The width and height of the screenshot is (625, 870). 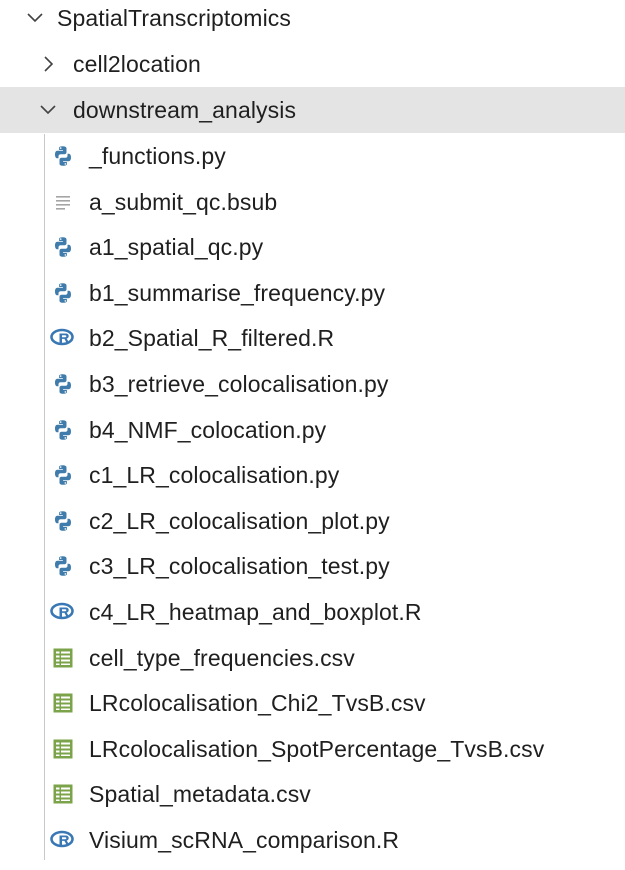 What do you see at coordinates (312, 156) in the screenshot?
I see `tree-item-file: _functions.py` at bounding box center [312, 156].